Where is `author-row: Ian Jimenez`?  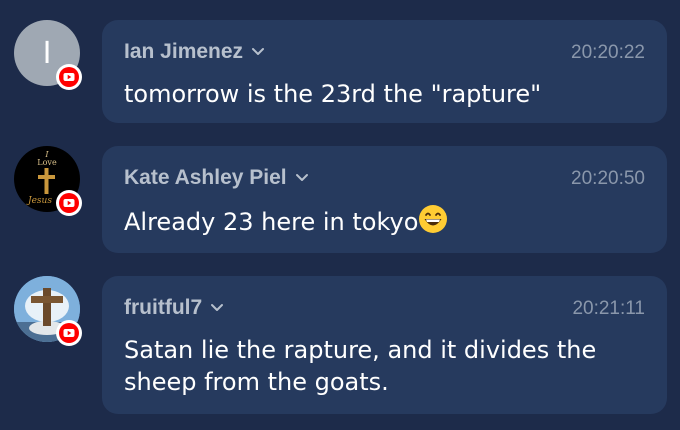 author-row: Ian Jimenez is located at coordinates (194, 52).